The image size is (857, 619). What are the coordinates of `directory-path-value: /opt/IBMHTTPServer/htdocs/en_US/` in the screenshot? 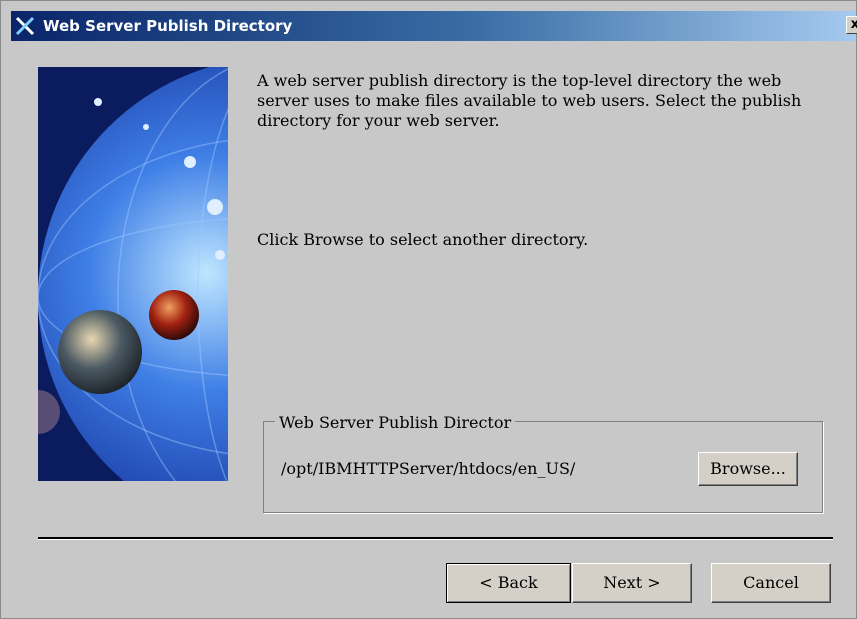 It's located at (428, 468).